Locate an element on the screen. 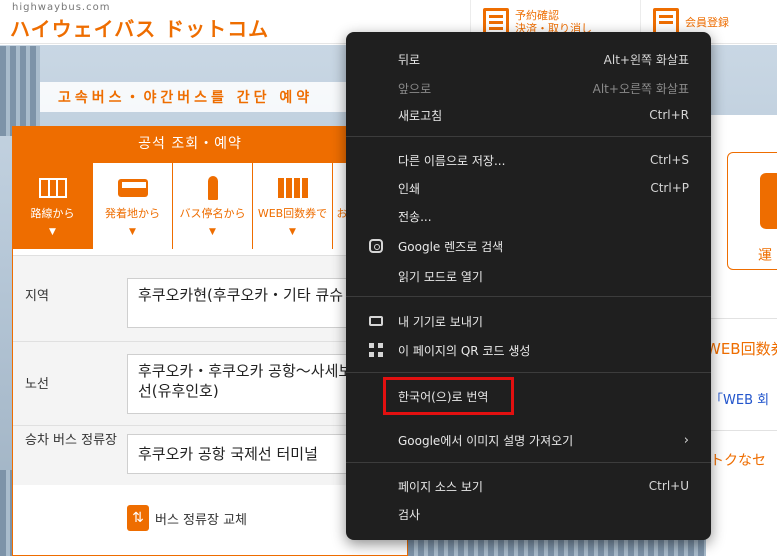 This screenshot has height=556, width=777. member-link-label: 会員登録 is located at coordinates (707, 22).